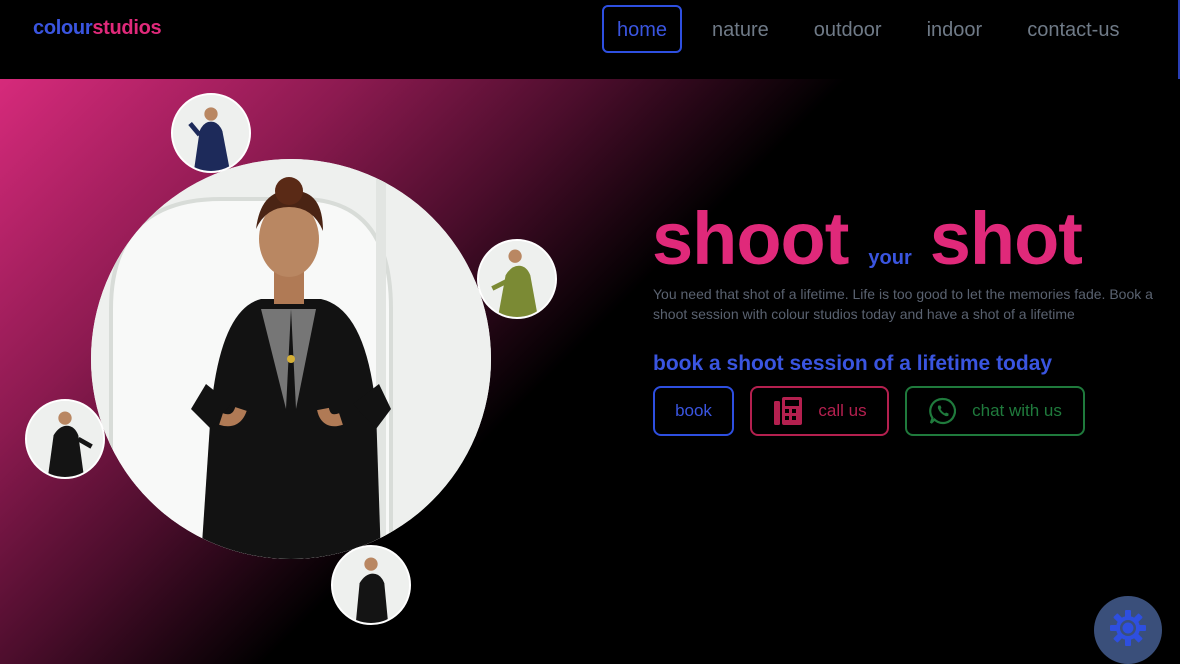  What do you see at coordinates (867, 238) in the screenshot?
I see `hero-headline: shoot your shot` at bounding box center [867, 238].